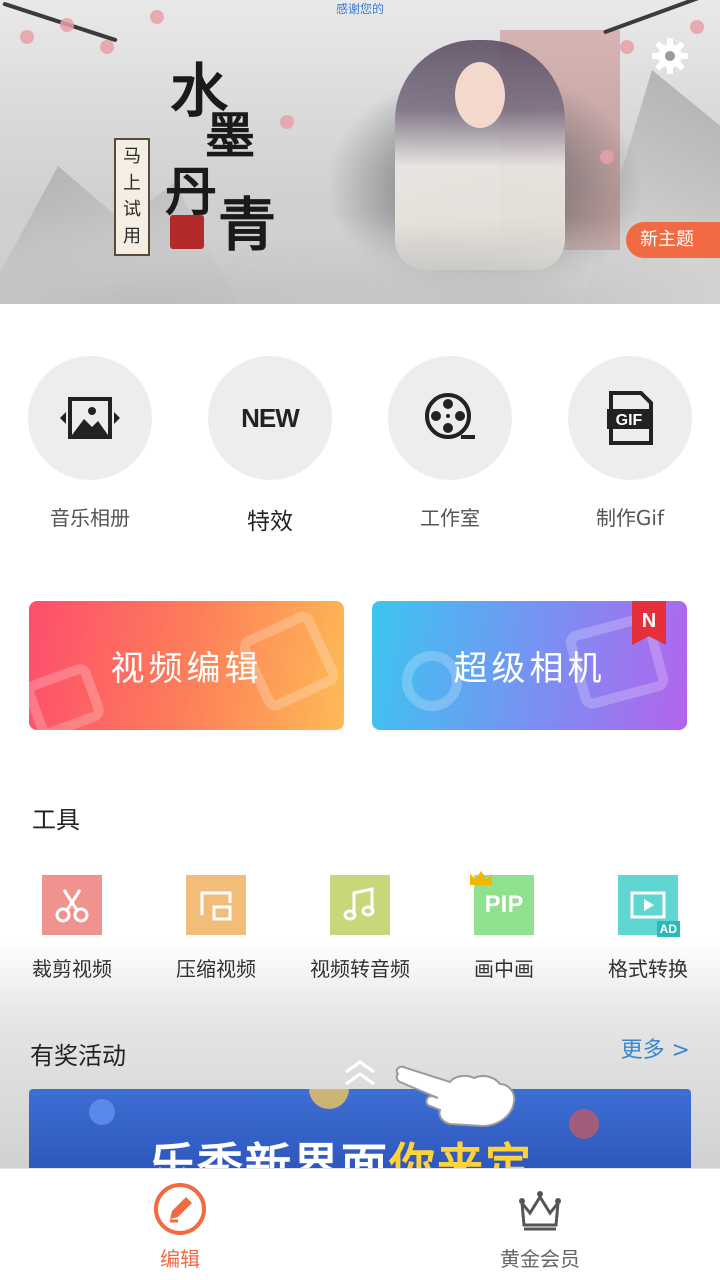  Describe the element at coordinates (360, 969) in the screenshot. I see `tool-label: 视频转音频` at that location.